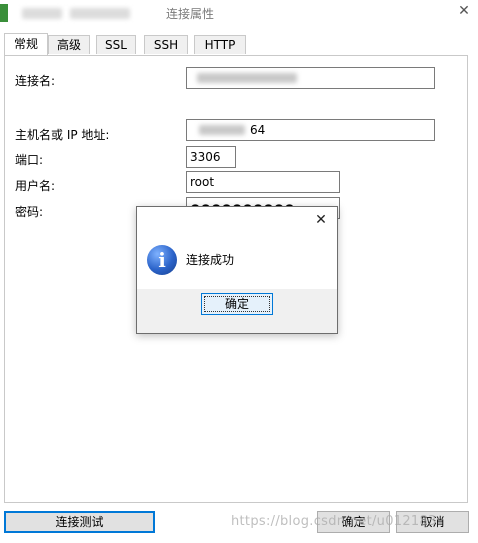 The height and width of the screenshot is (543, 478). What do you see at coordinates (26, 44) in the screenshot?
I see `tab-general: 常规` at bounding box center [26, 44].